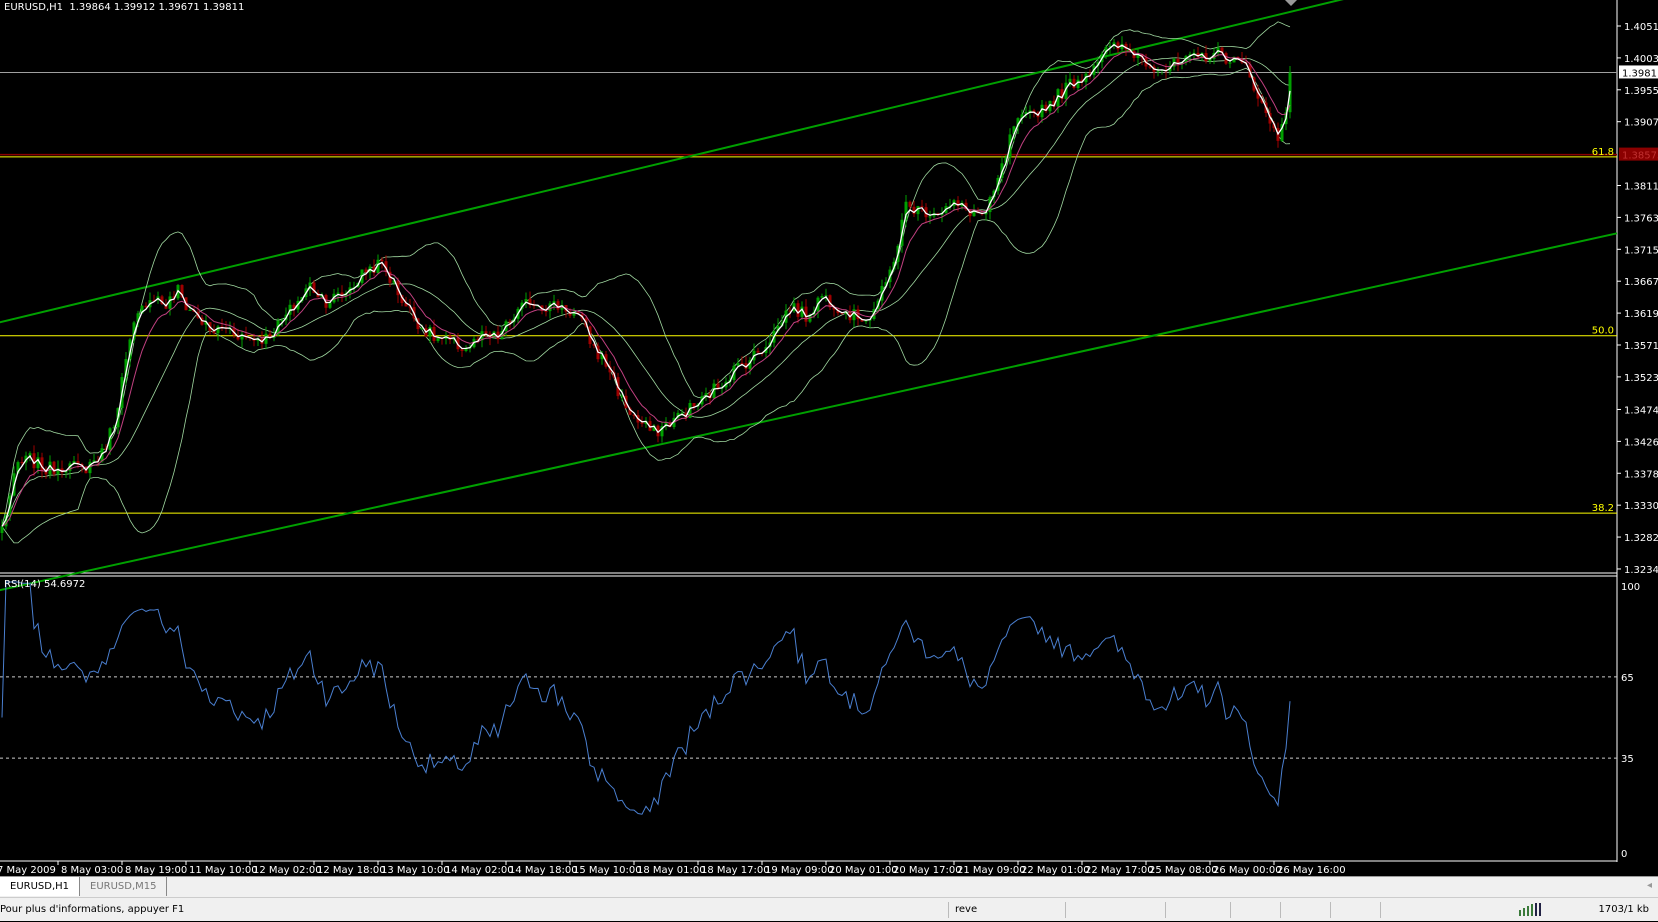  I want to click on time-label: 26 May 16:00, so click(1311, 870).